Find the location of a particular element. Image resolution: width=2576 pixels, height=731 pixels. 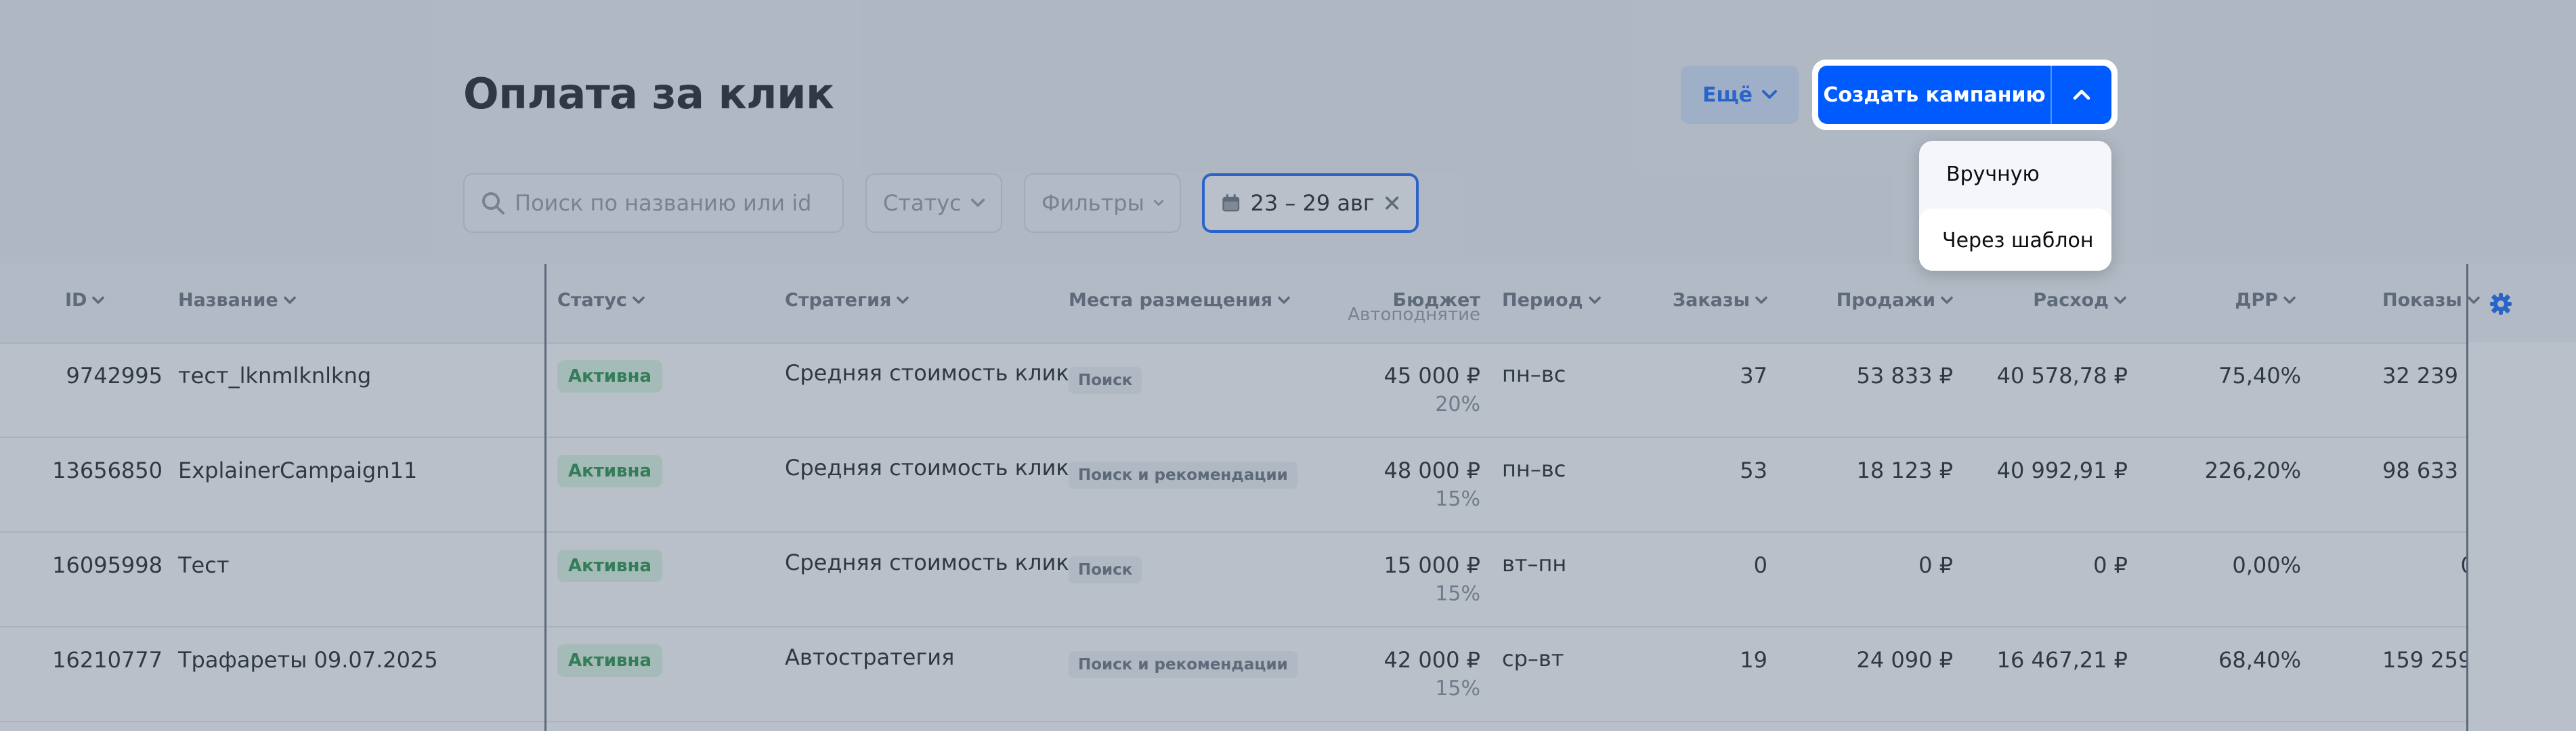

date-range-filter: 23 – 29 авг is located at coordinates (1310, 203).